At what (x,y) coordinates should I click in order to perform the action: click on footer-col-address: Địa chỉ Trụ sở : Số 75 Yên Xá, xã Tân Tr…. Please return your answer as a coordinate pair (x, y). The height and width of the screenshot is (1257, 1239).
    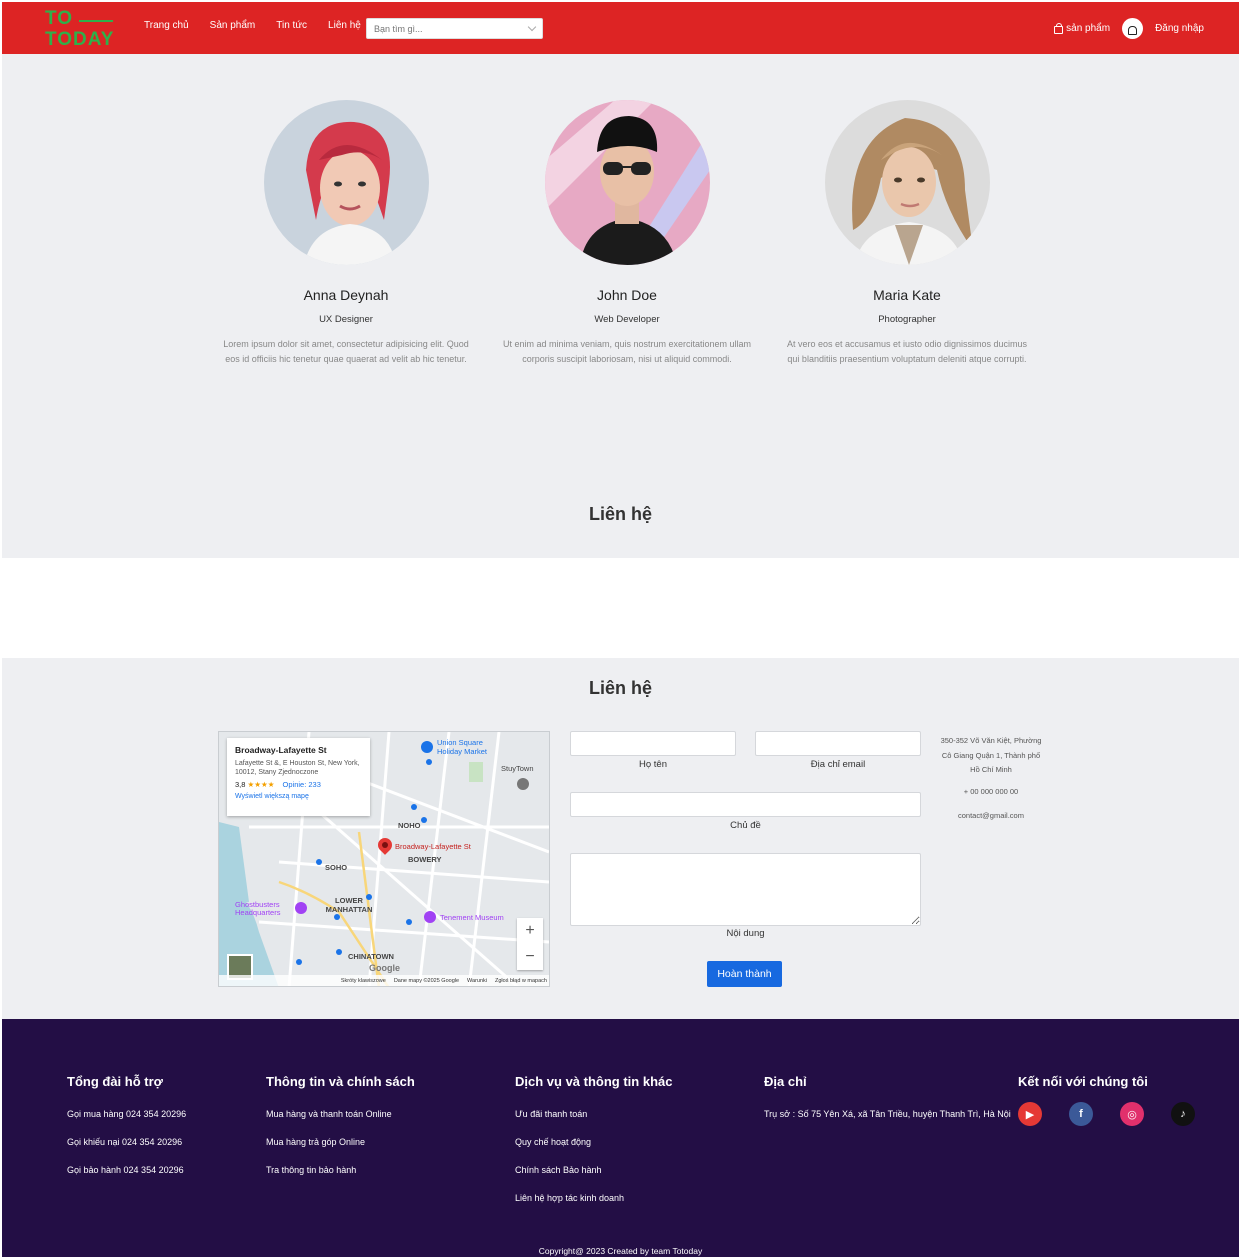
    Looking at the image, I should click on (887, 1101).